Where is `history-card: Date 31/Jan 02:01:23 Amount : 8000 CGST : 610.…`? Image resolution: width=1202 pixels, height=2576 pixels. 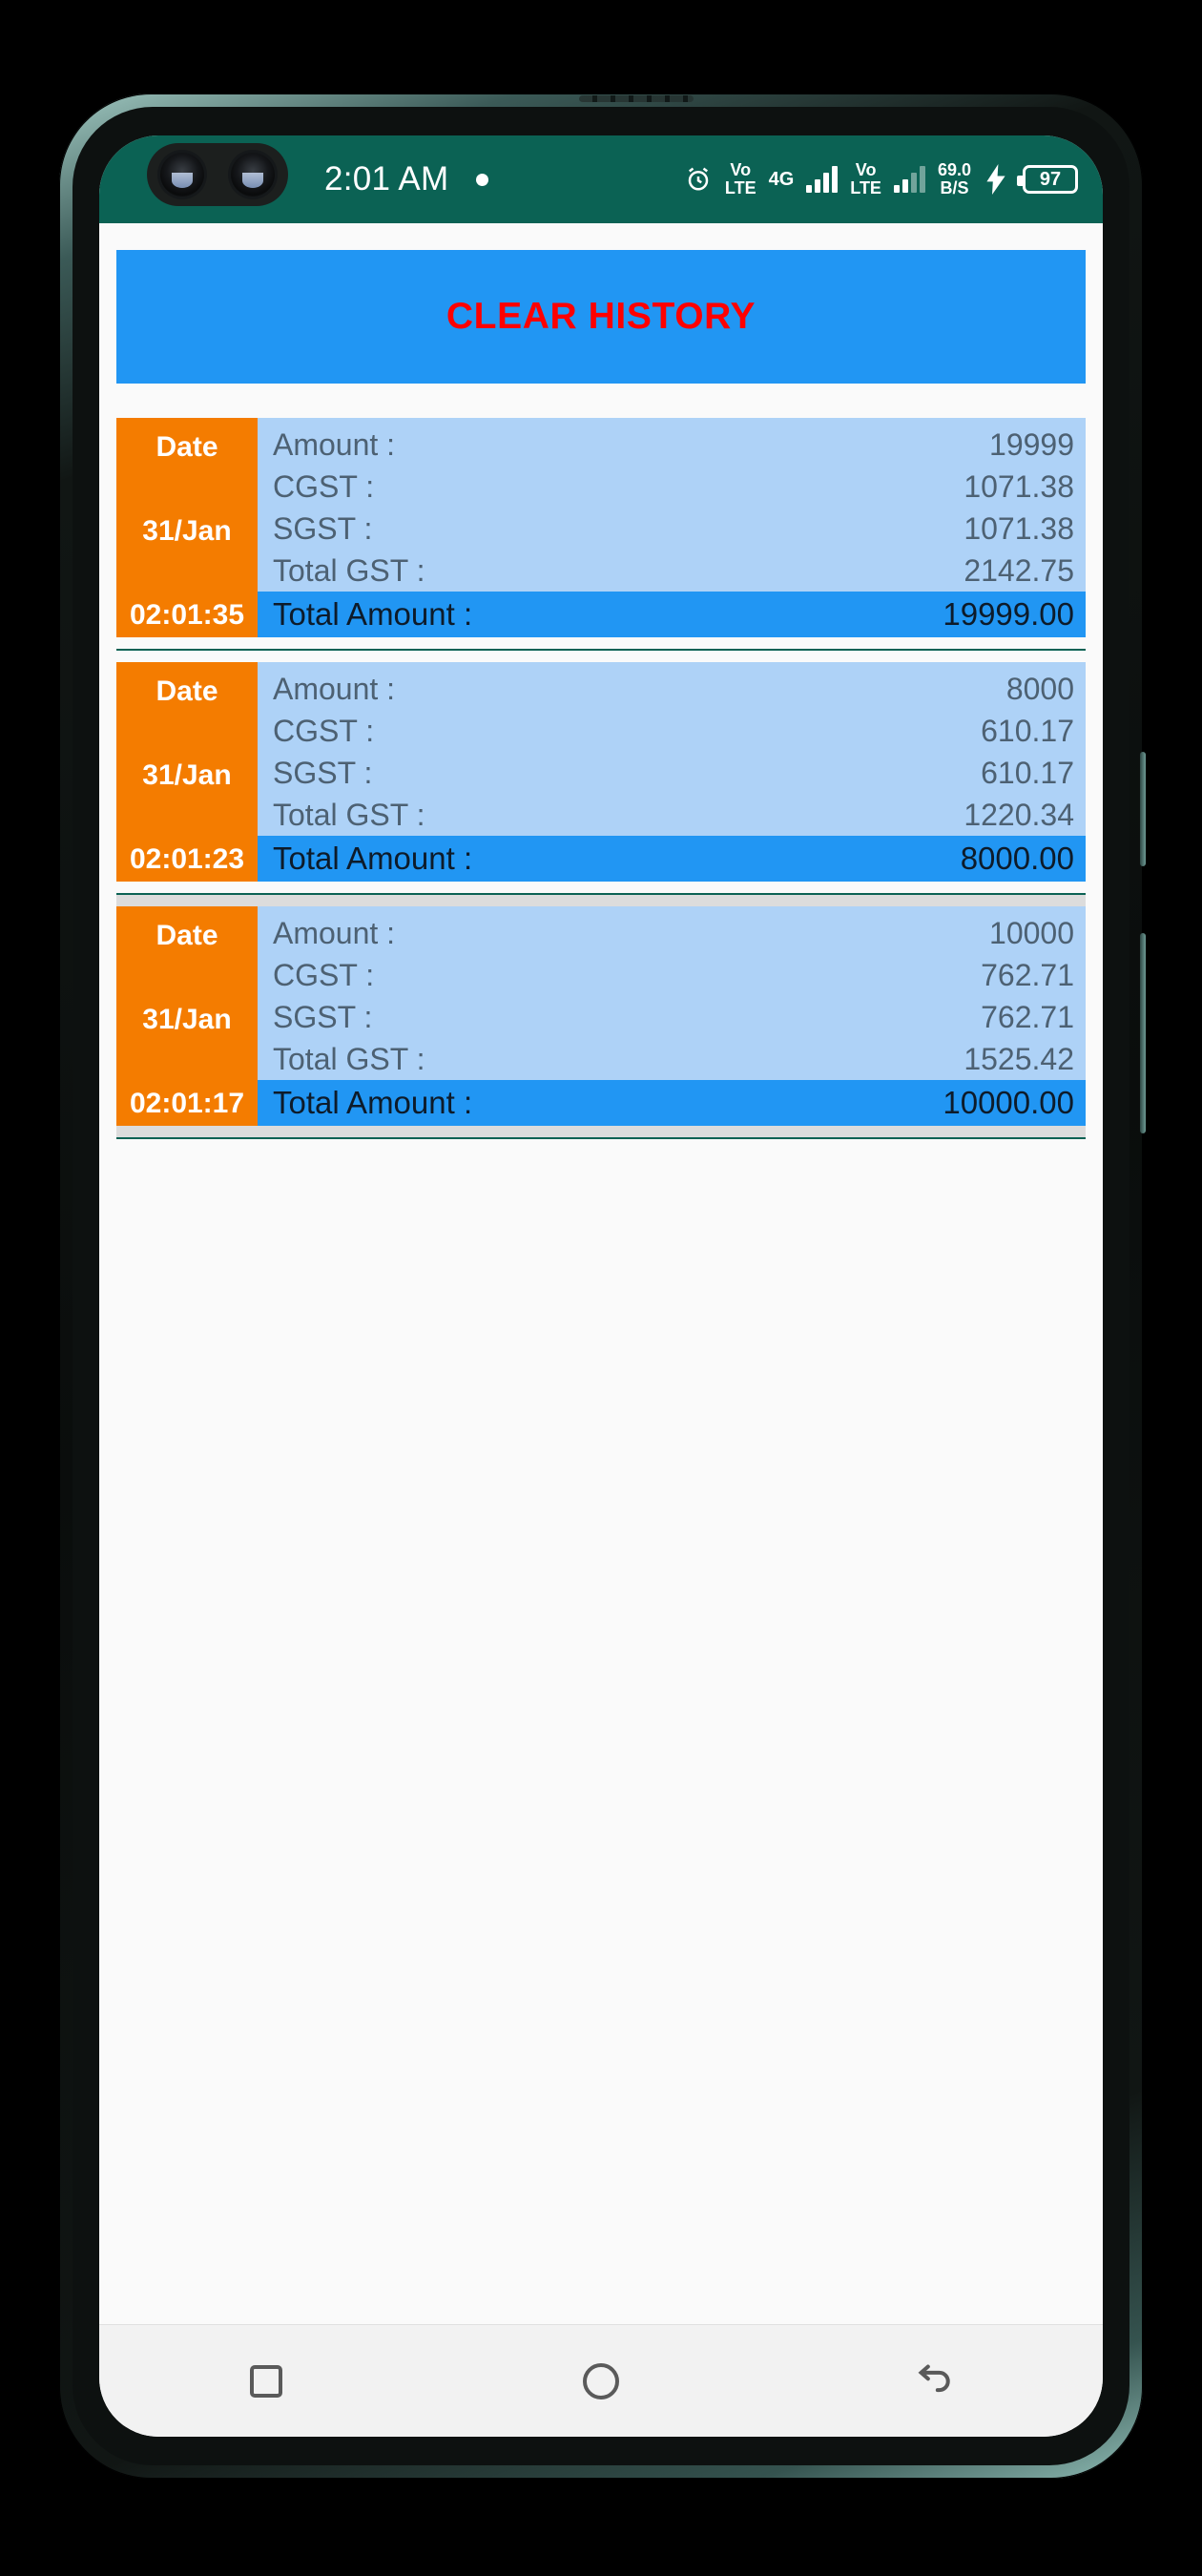
history-card: Date 31/Jan 02:01:23 Amount : 8000 CGST : 610.… is located at coordinates (601, 773).